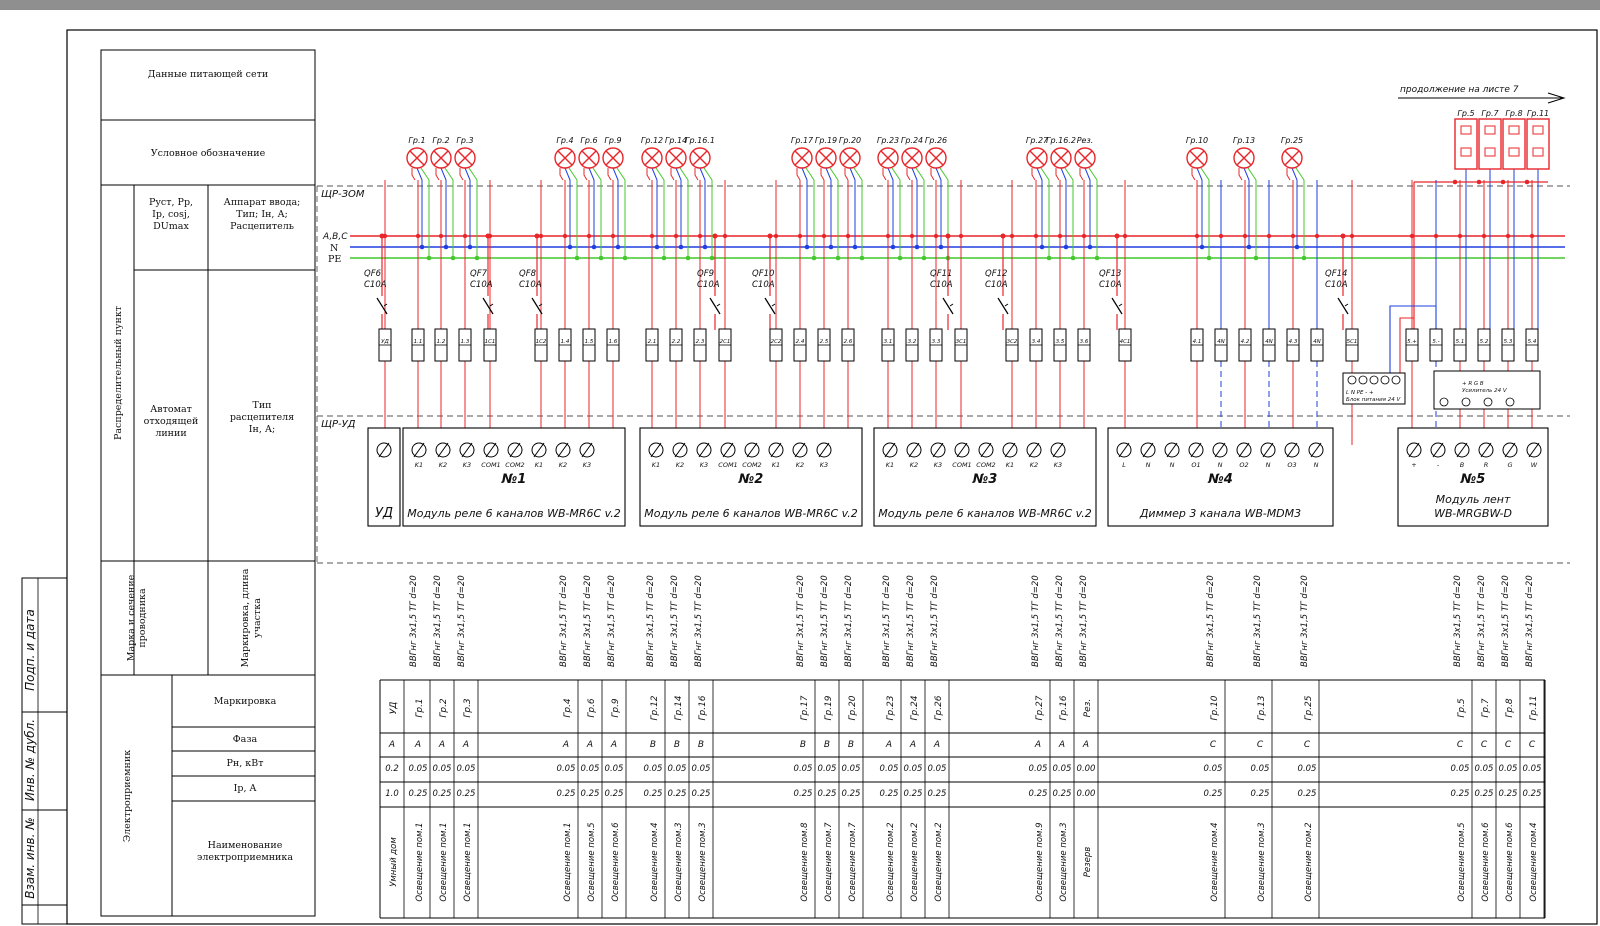 This screenshot has width=1600, height=926. Describe the element at coordinates (30, 760) in the screenshot. I see `stamp-dup-inv: Инв. № дубл.` at that location.